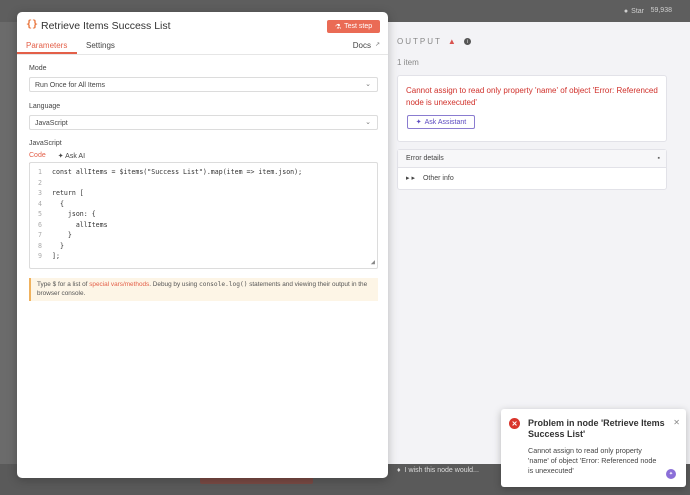  What do you see at coordinates (68, 193) in the screenshot?
I see `code-text: return [` at bounding box center [68, 193].